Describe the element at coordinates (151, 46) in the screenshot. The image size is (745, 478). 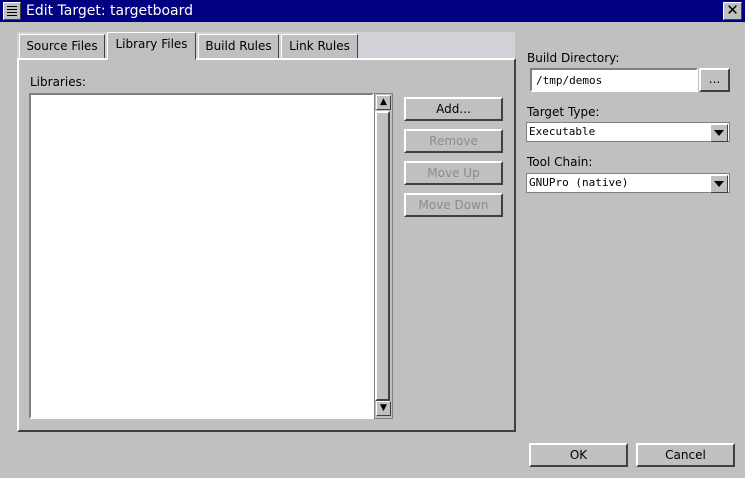
I see `tab-library-files: Library Files` at that location.